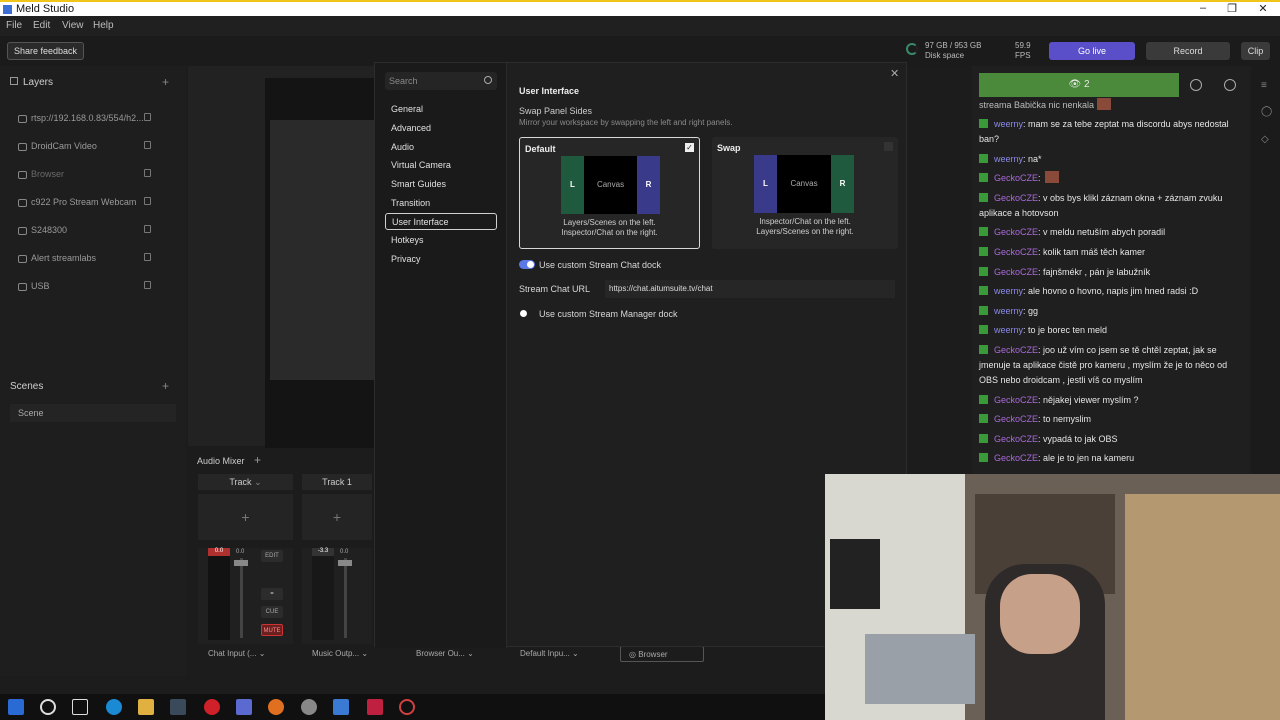 Image resolution: width=1280 pixels, height=720 pixels. Describe the element at coordinates (750, 289) in the screenshot. I see `chat-url-input: https://chat.aitumsuite.tv/chat` at that location.